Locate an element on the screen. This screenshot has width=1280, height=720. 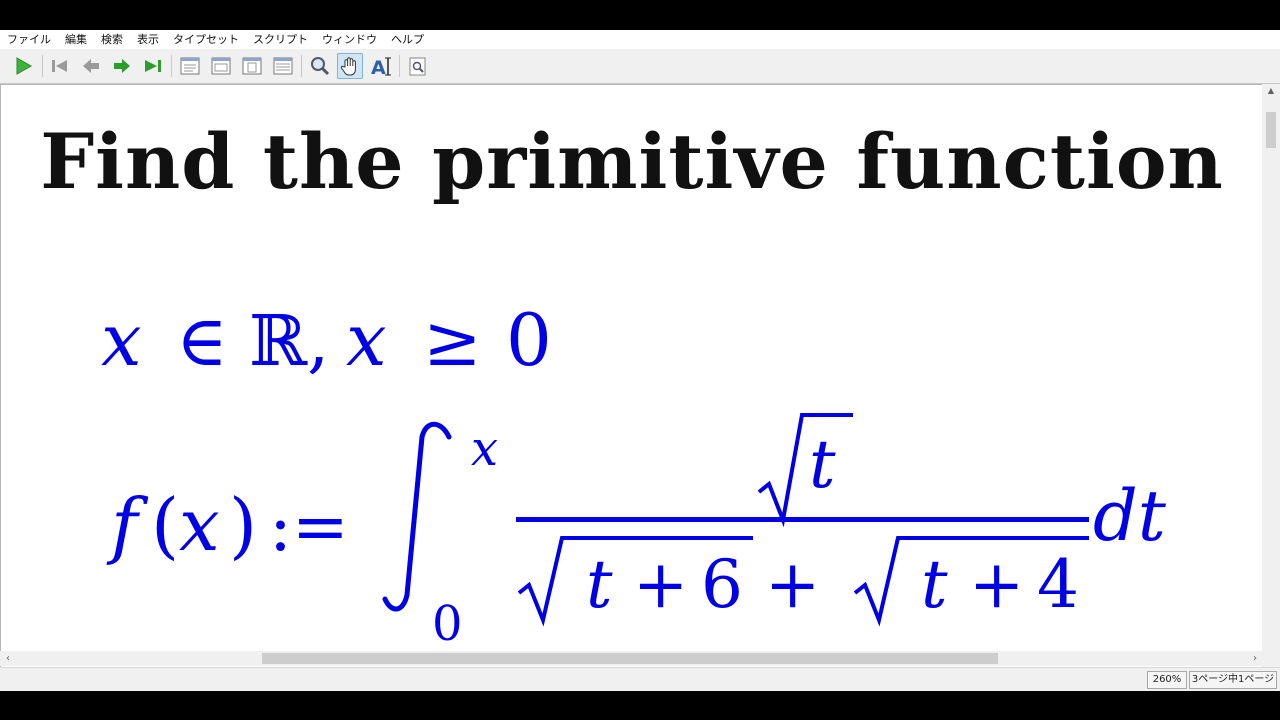
denominator-t-1: t is located at coordinates (599, 584).